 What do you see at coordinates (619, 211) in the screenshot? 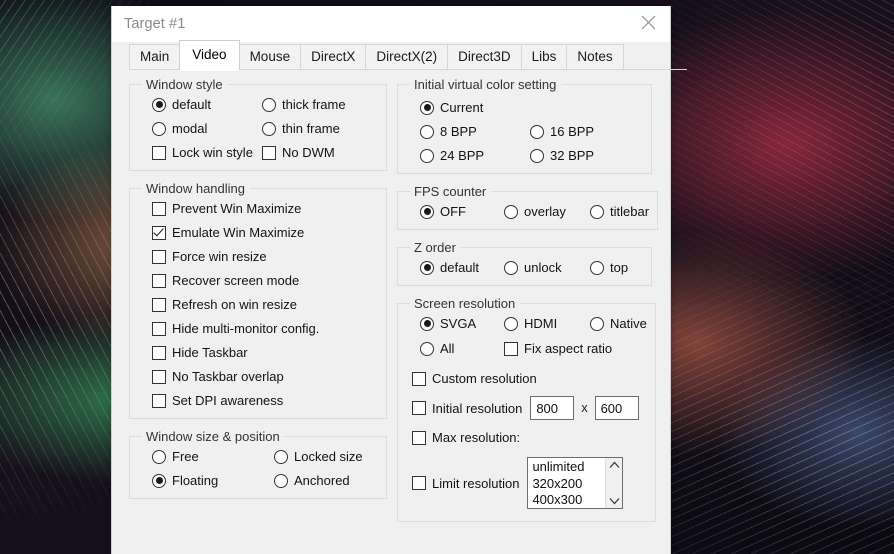
I see `radio-fps-titlebar: titlebar` at bounding box center [619, 211].